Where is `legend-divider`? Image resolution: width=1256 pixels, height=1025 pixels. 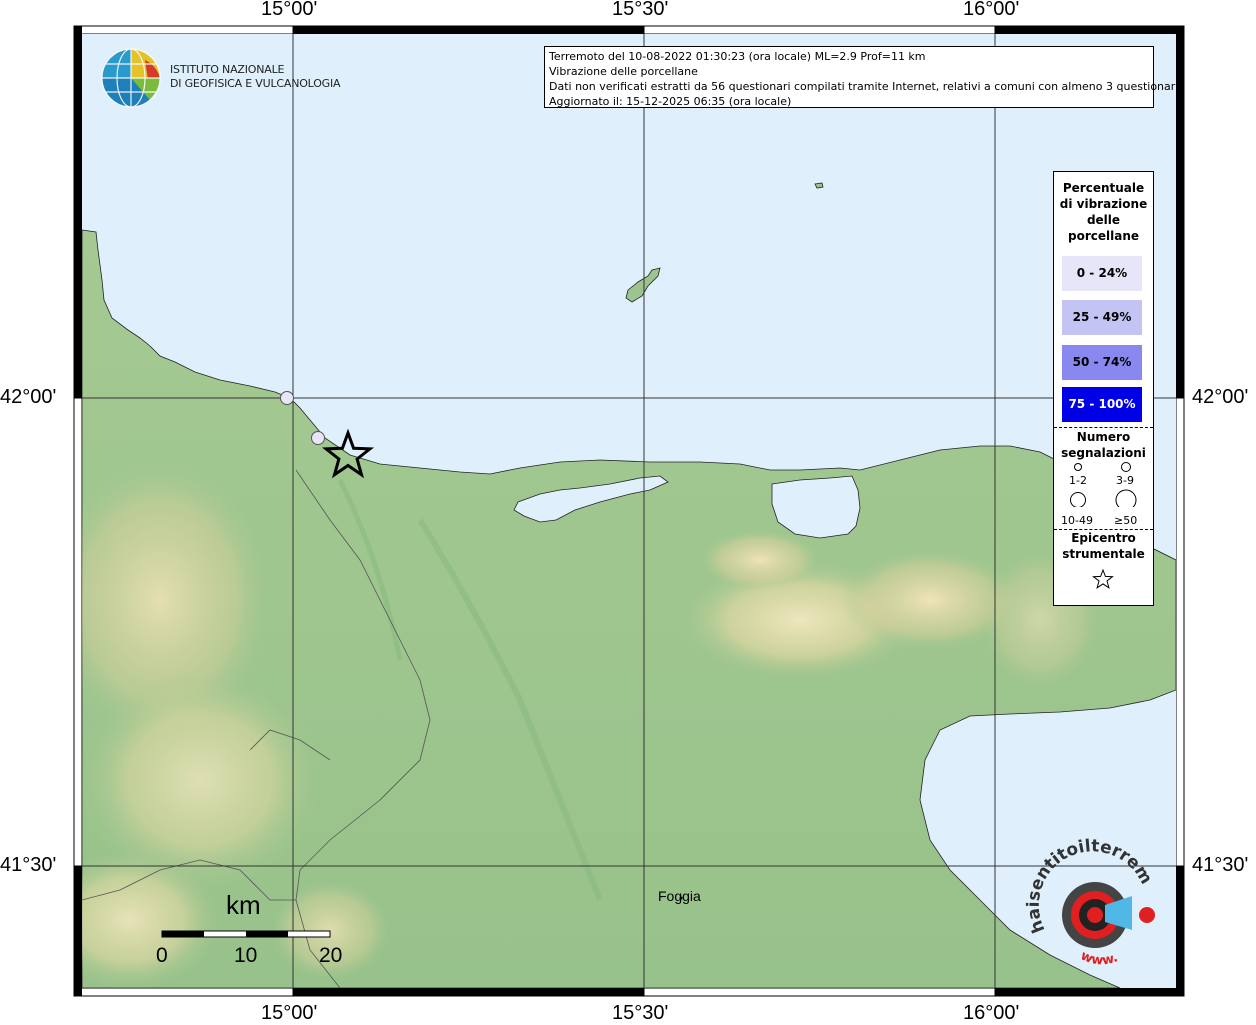 legend-divider is located at coordinates (1103, 427).